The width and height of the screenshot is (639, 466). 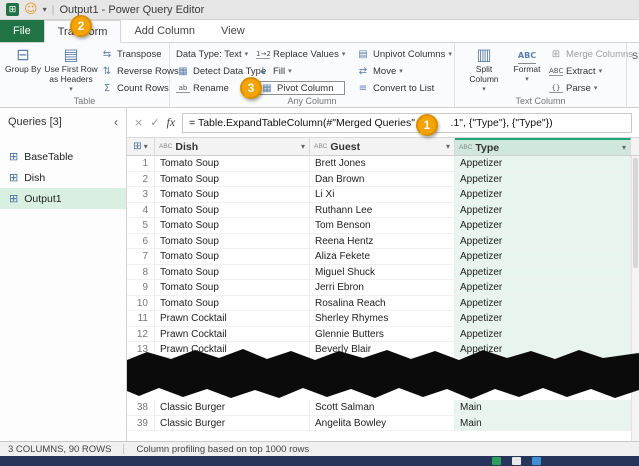 I want to click on move-icon: ⇄, so click(x=363, y=71).